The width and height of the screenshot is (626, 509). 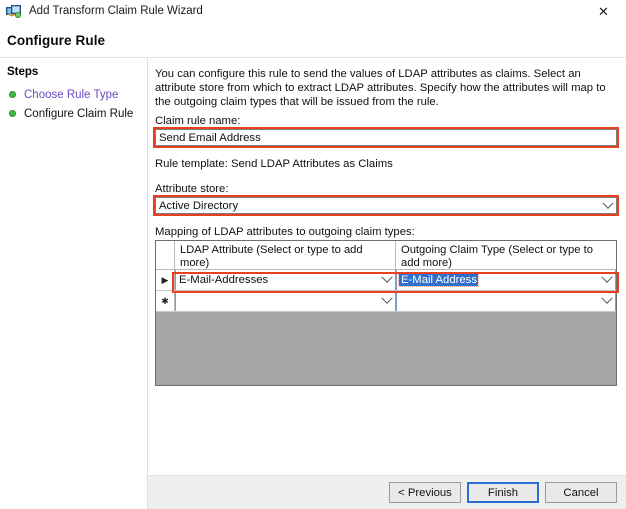 What do you see at coordinates (165, 301) in the screenshot?
I see `row-indicator-new-icon: ✱` at bounding box center [165, 301].